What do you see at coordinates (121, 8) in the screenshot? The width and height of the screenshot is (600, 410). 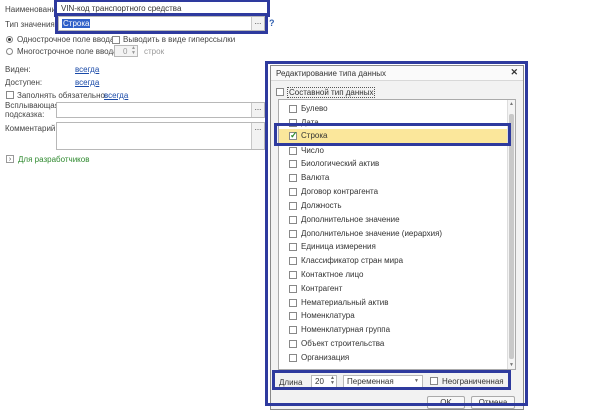 I see `name-input-value: VIN-код транспортного средства` at bounding box center [121, 8].